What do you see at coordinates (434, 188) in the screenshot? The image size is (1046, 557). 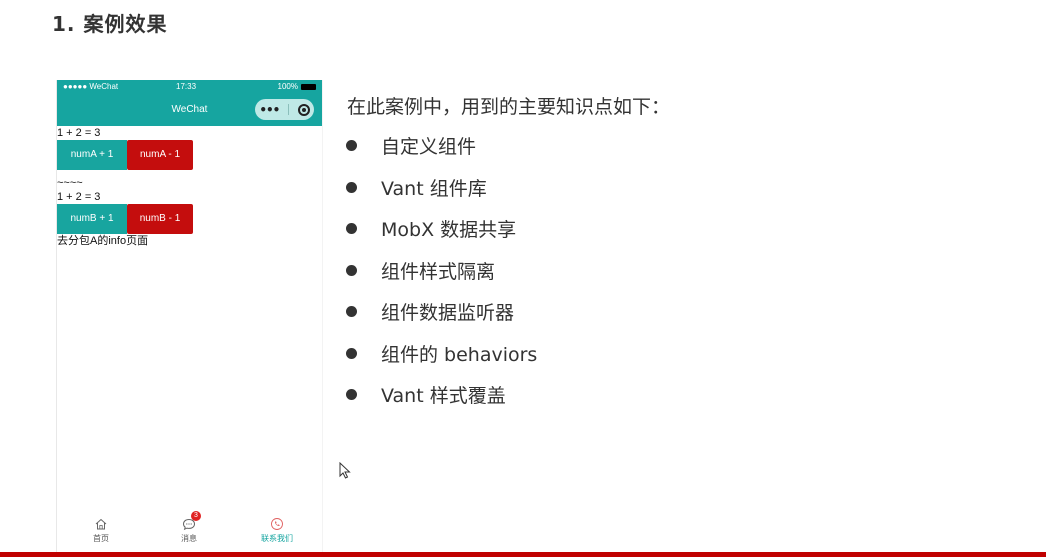 I see `list-item-text: Vant 组件库` at bounding box center [434, 188].